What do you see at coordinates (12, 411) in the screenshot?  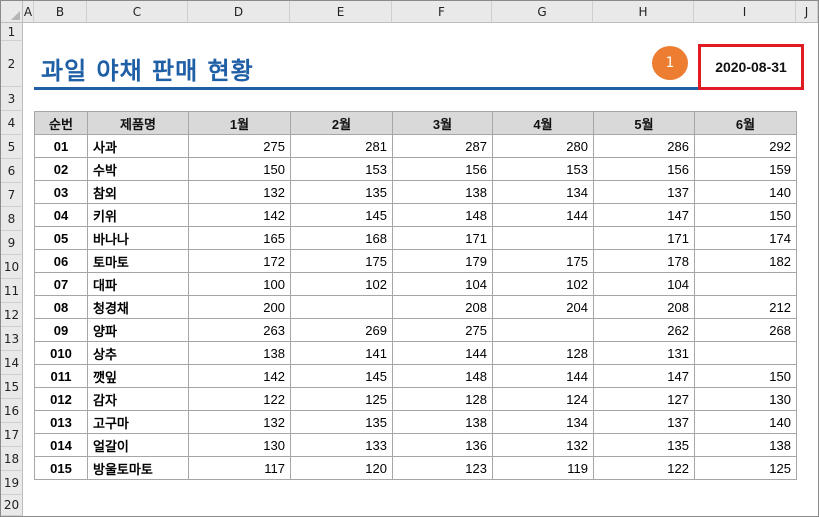 I see `row-header-16: 16` at bounding box center [12, 411].